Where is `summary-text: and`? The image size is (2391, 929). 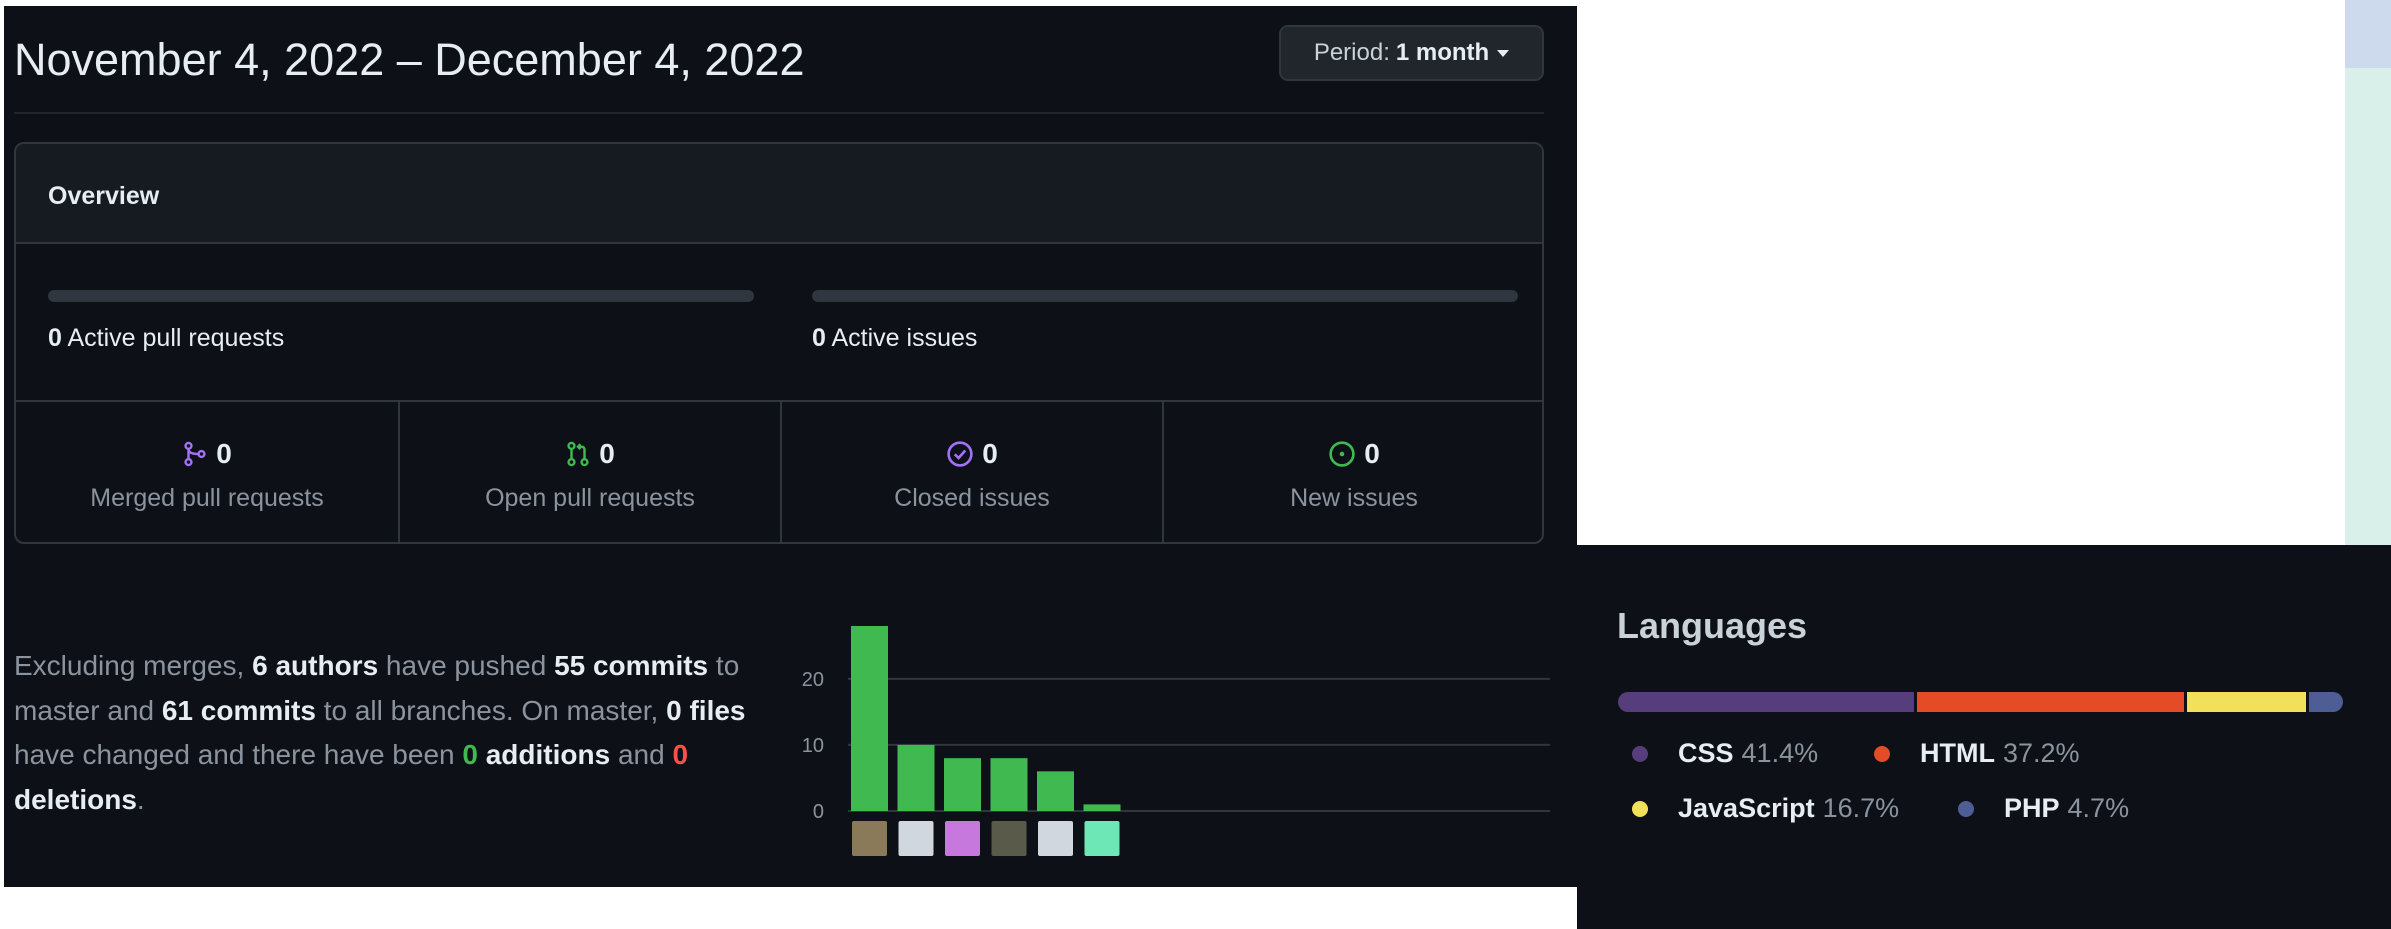
summary-text: and is located at coordinates (641, 754).